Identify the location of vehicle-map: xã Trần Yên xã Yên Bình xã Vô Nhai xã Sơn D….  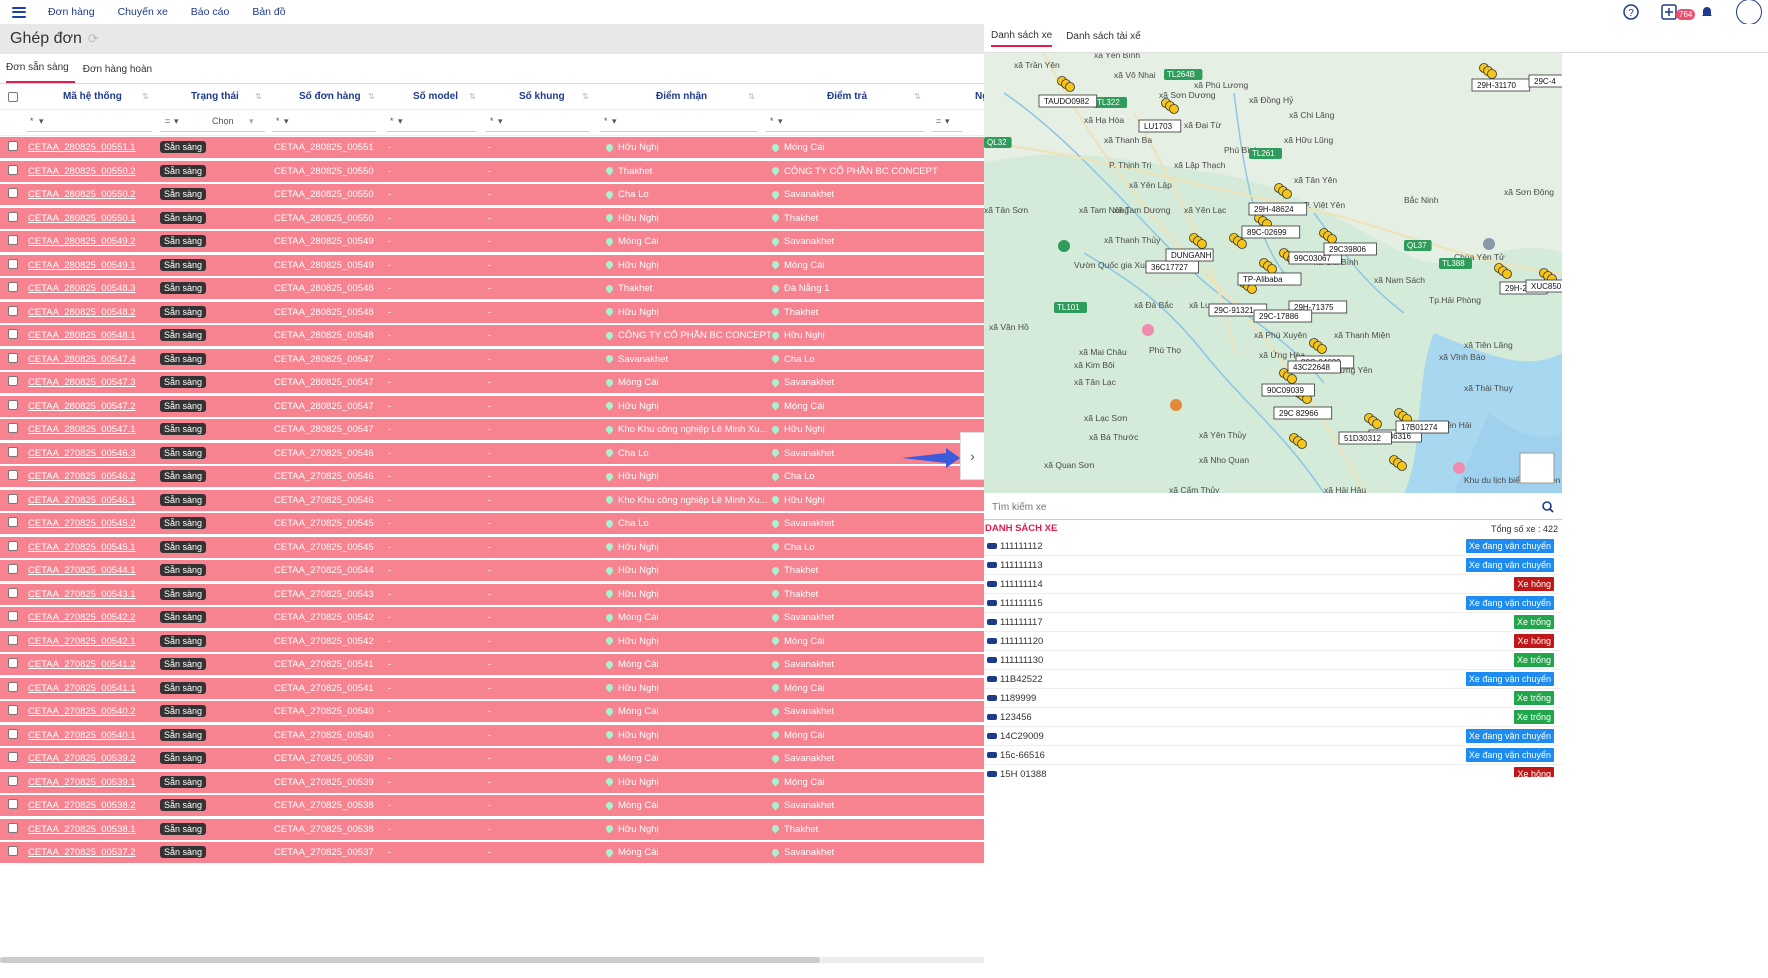
(1273, 273).